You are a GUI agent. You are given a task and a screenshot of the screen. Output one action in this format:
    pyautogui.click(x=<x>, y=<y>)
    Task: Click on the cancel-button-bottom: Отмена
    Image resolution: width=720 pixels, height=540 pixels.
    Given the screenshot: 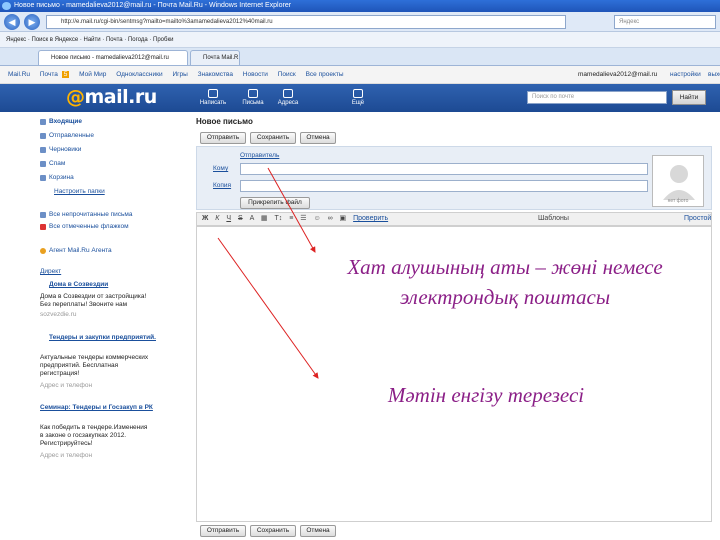 What is the action you would take?
    pyautogui.click(x=318, y=531)
    